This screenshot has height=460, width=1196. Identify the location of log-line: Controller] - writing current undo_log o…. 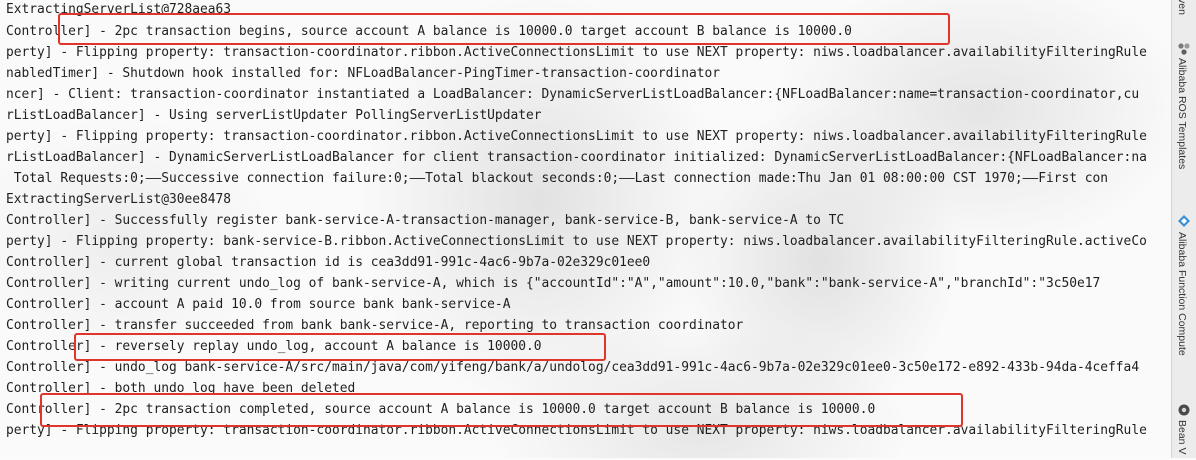
(553, 283).